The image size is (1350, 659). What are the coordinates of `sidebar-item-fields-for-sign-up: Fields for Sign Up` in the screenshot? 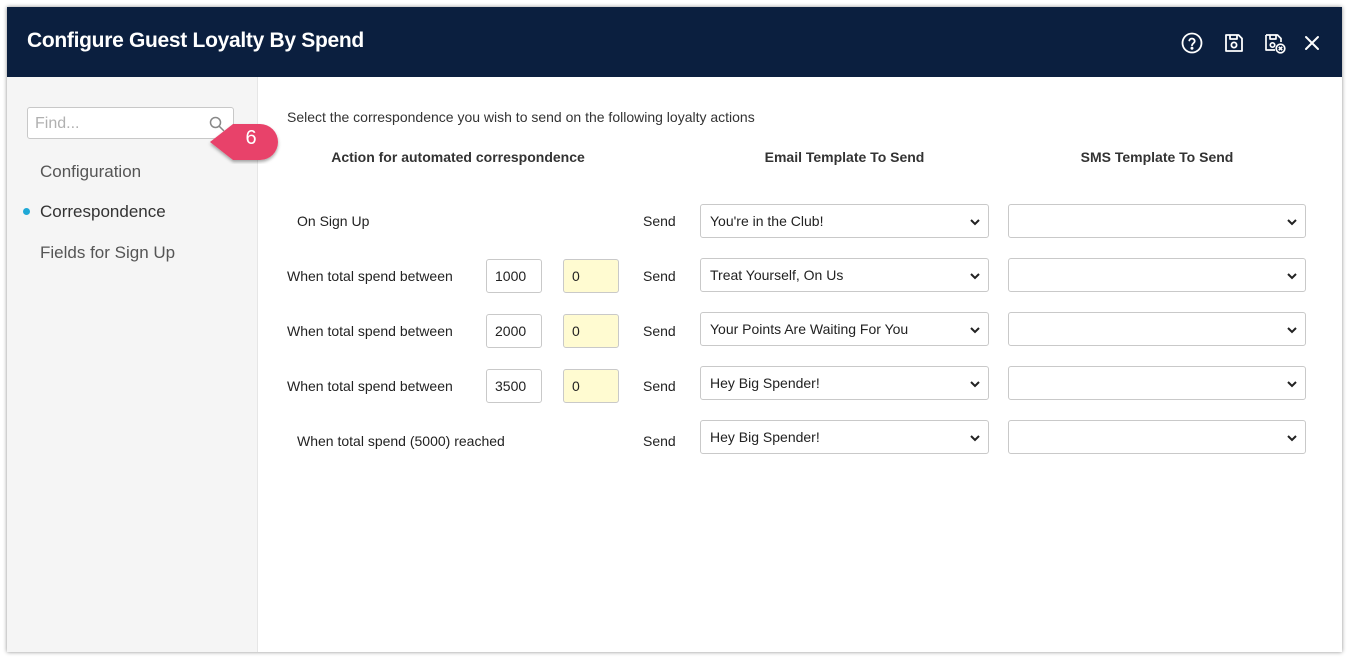 It's located at (107, 253).